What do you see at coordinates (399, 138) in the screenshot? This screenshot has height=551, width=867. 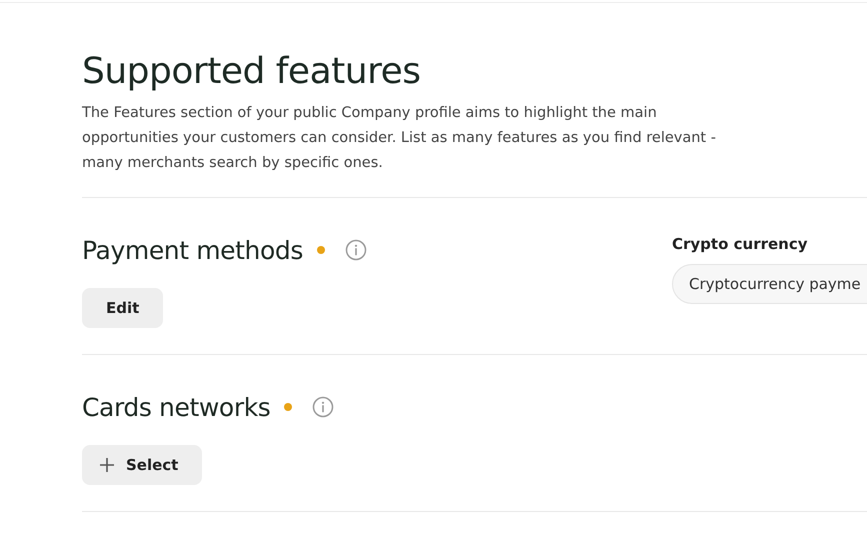 I see `description: The Features section of your public Company profile aims to highlight the main opportunities your customers can consider. List as many features as you find relevant - many merchants search by specific ones.` at bounding box center [399, 138].